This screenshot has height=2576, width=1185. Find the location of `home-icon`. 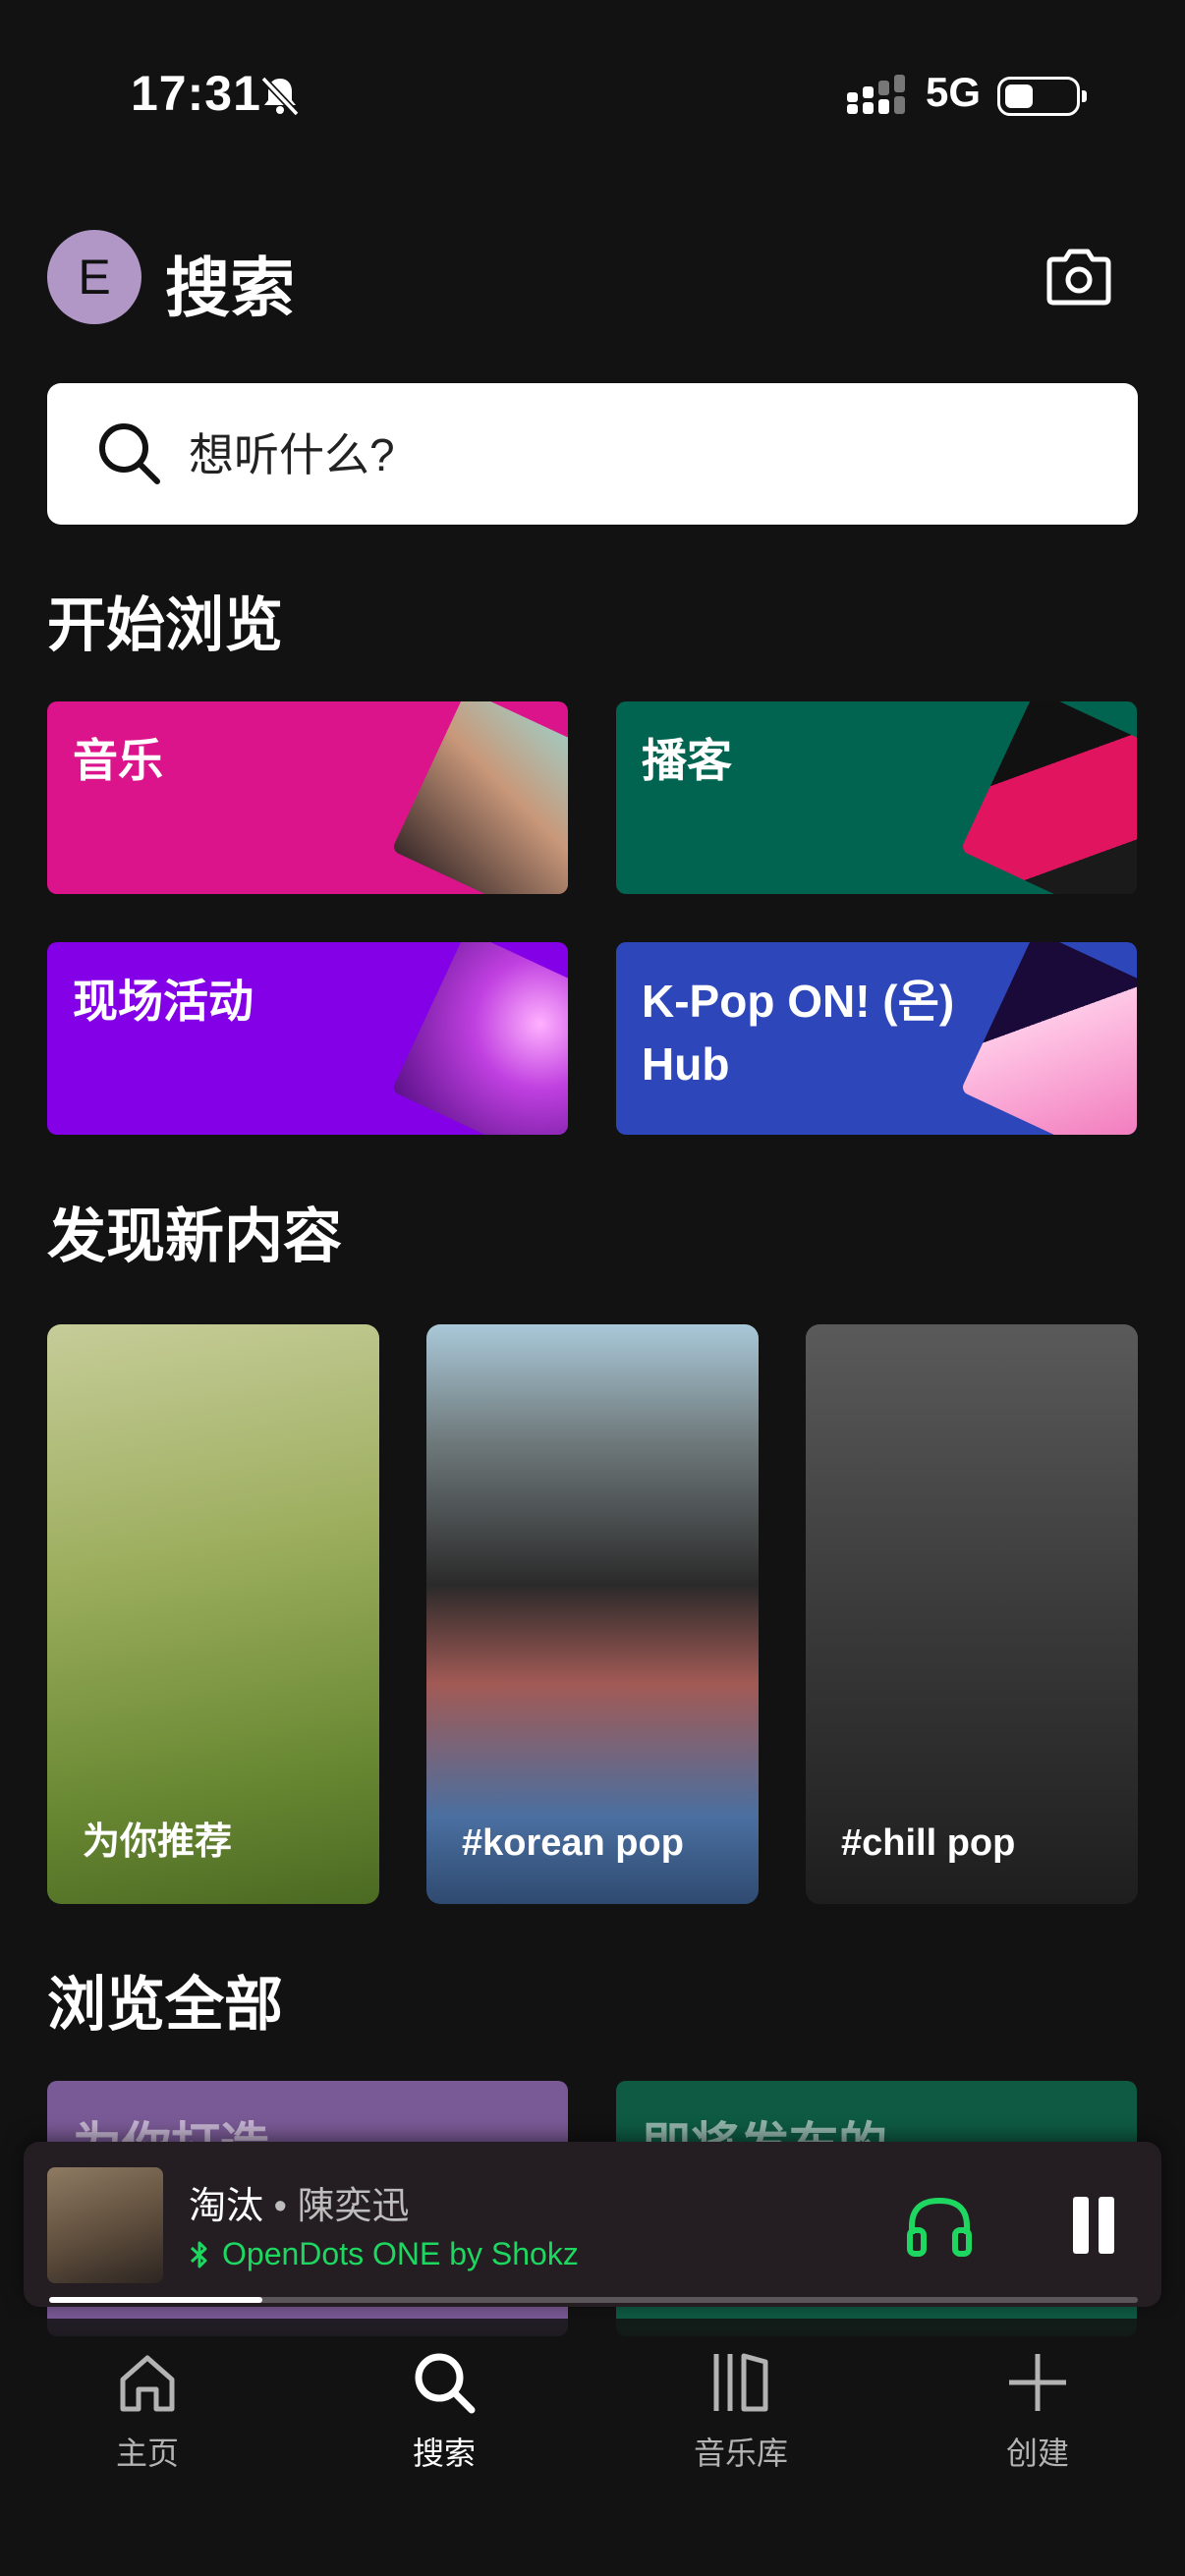

home-icon is located at coordinates (148, 2383).